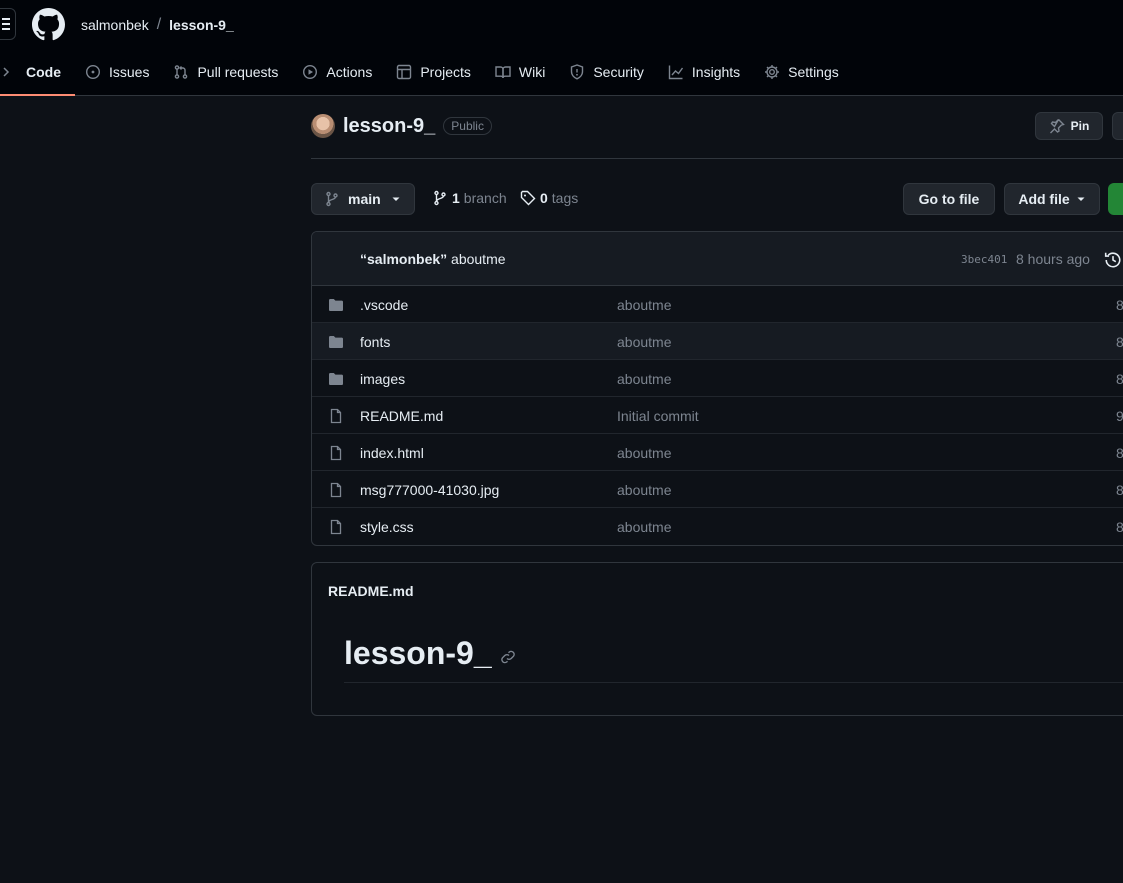 Image resolution: width=1123 pixels, height=883 pixels. Describe the element at coordinates (549, 198) in the screenshot. I see `tags-link: 0 tags` at that location.